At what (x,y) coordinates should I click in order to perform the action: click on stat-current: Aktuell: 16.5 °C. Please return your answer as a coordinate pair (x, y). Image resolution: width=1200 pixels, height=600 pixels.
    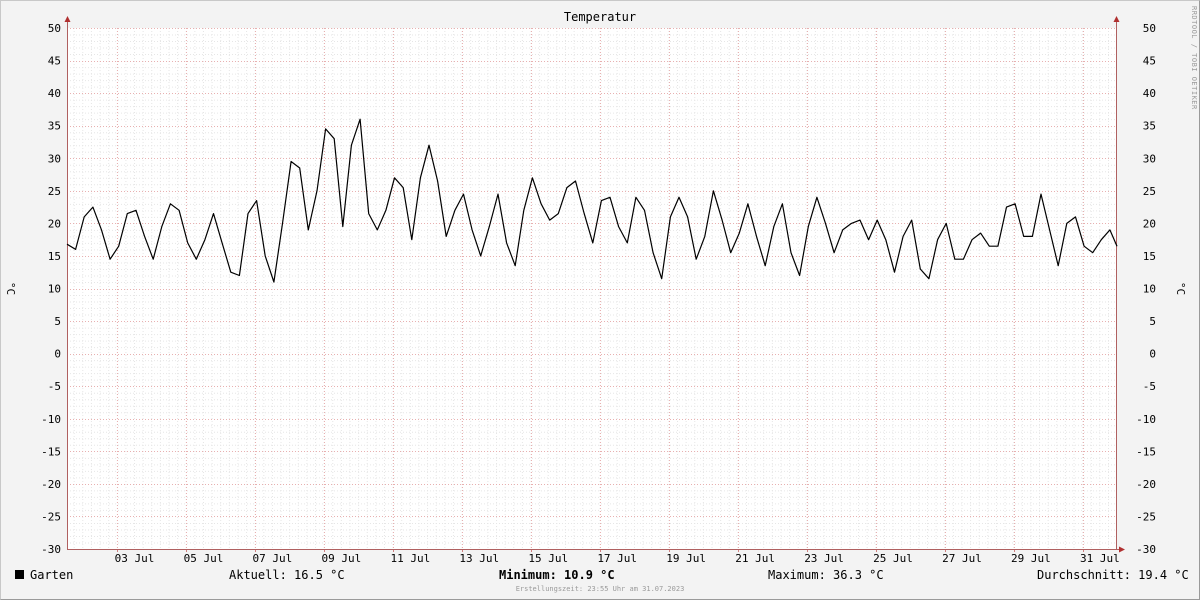
    Looking at the image, I should click on (287, 575).